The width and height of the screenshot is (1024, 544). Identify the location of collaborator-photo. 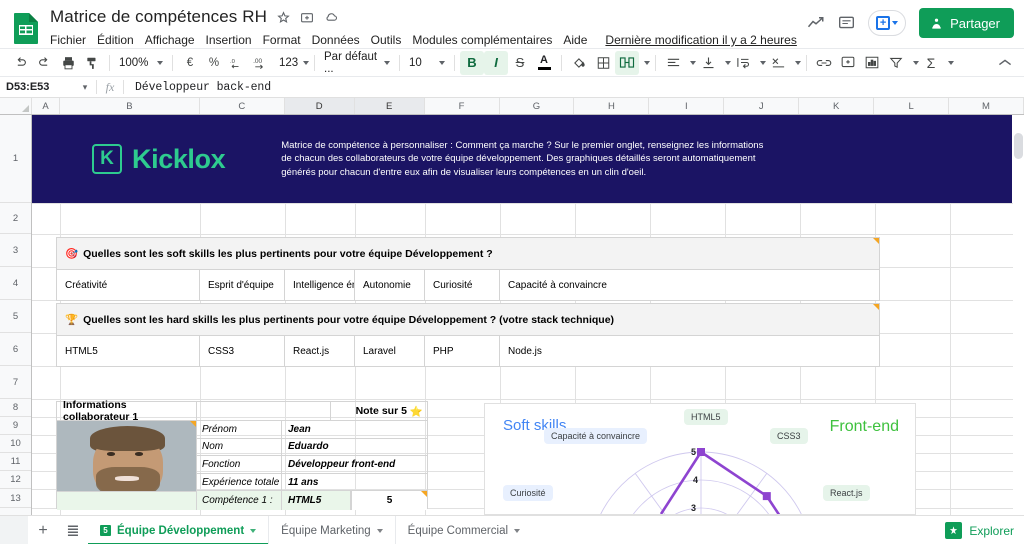
(127, 465).